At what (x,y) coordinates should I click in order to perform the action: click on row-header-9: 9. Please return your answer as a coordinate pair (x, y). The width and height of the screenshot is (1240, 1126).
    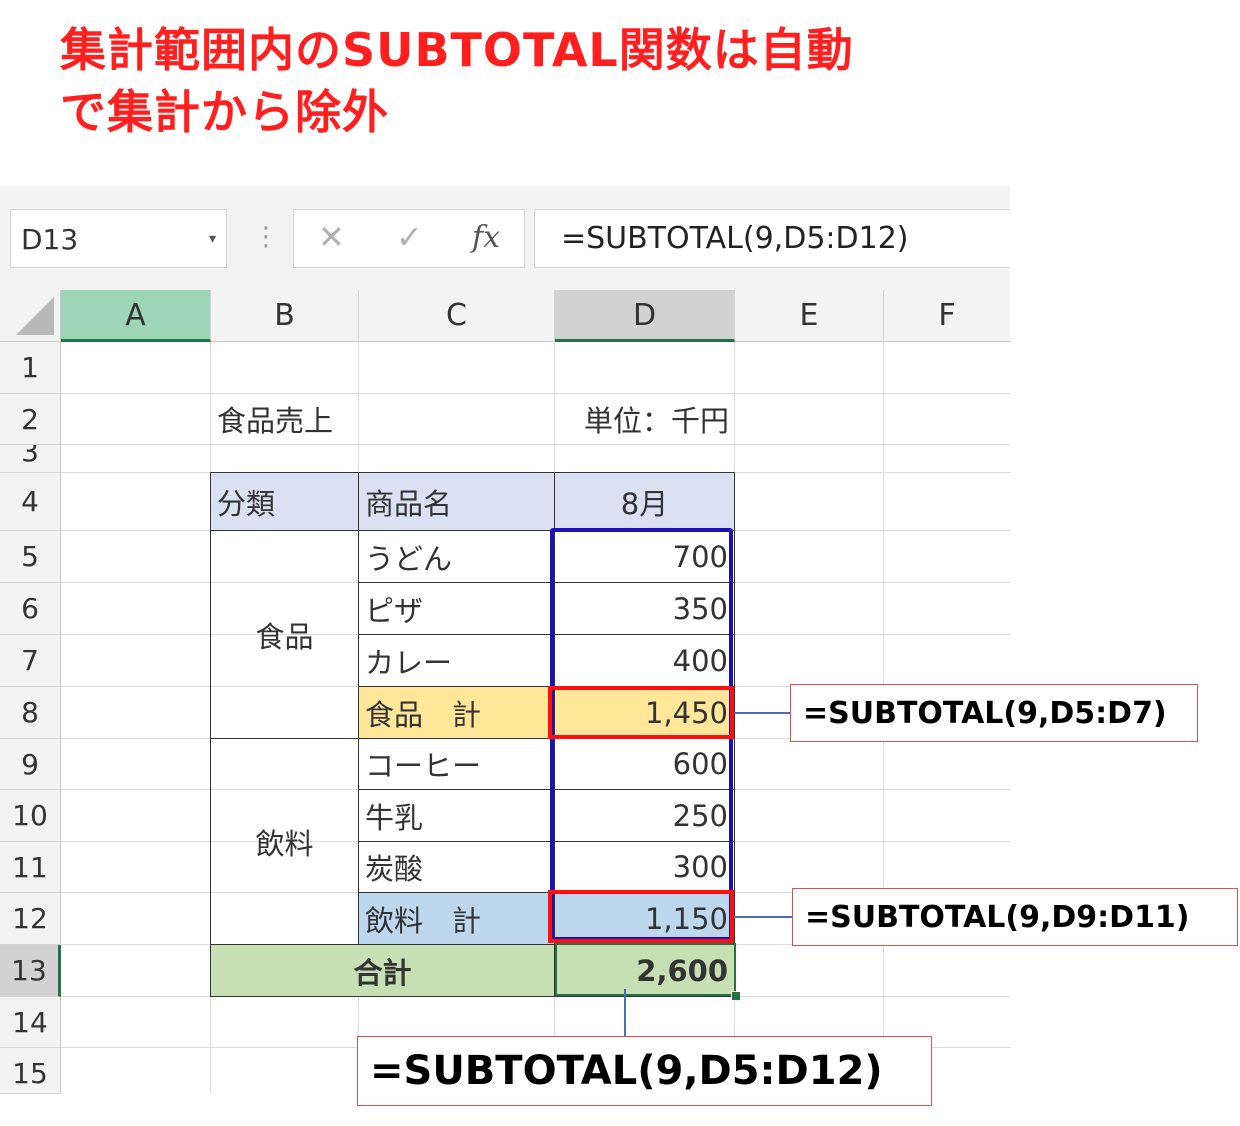
    Looking at the image, I should click on (30, 764).